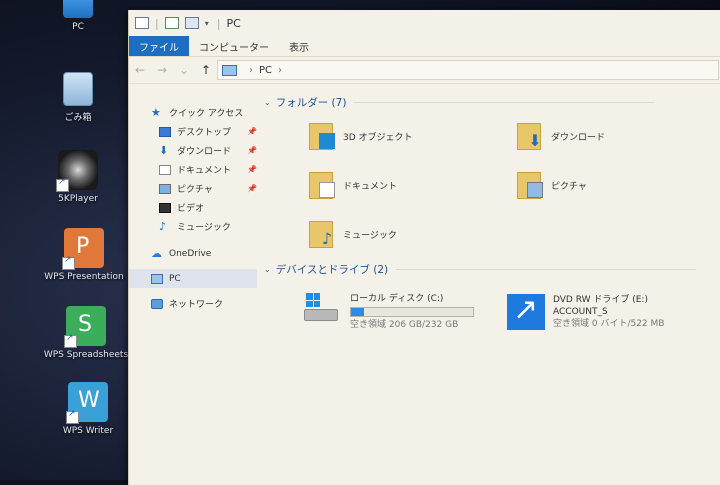  Describe the element at coordinates (207, 23) in the screenshot. I see `quick-access-dropdown-icon: ▾` at that location.